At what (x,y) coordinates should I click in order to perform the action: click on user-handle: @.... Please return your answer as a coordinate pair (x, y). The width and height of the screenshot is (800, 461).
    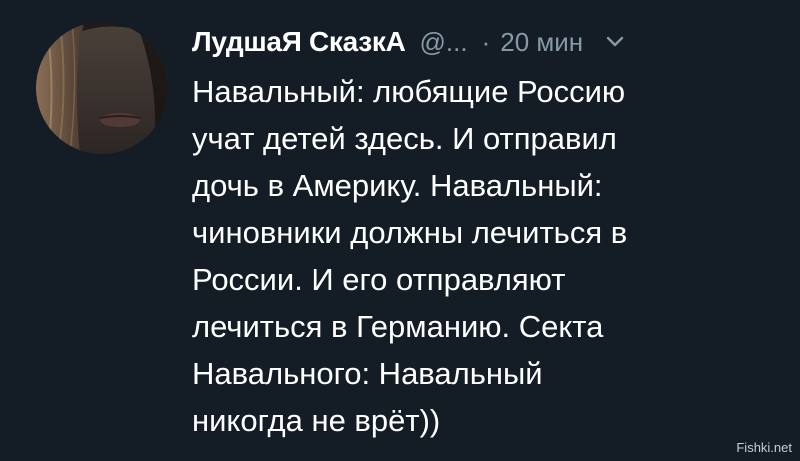
    Looking at the image, I should click on (444, 42).